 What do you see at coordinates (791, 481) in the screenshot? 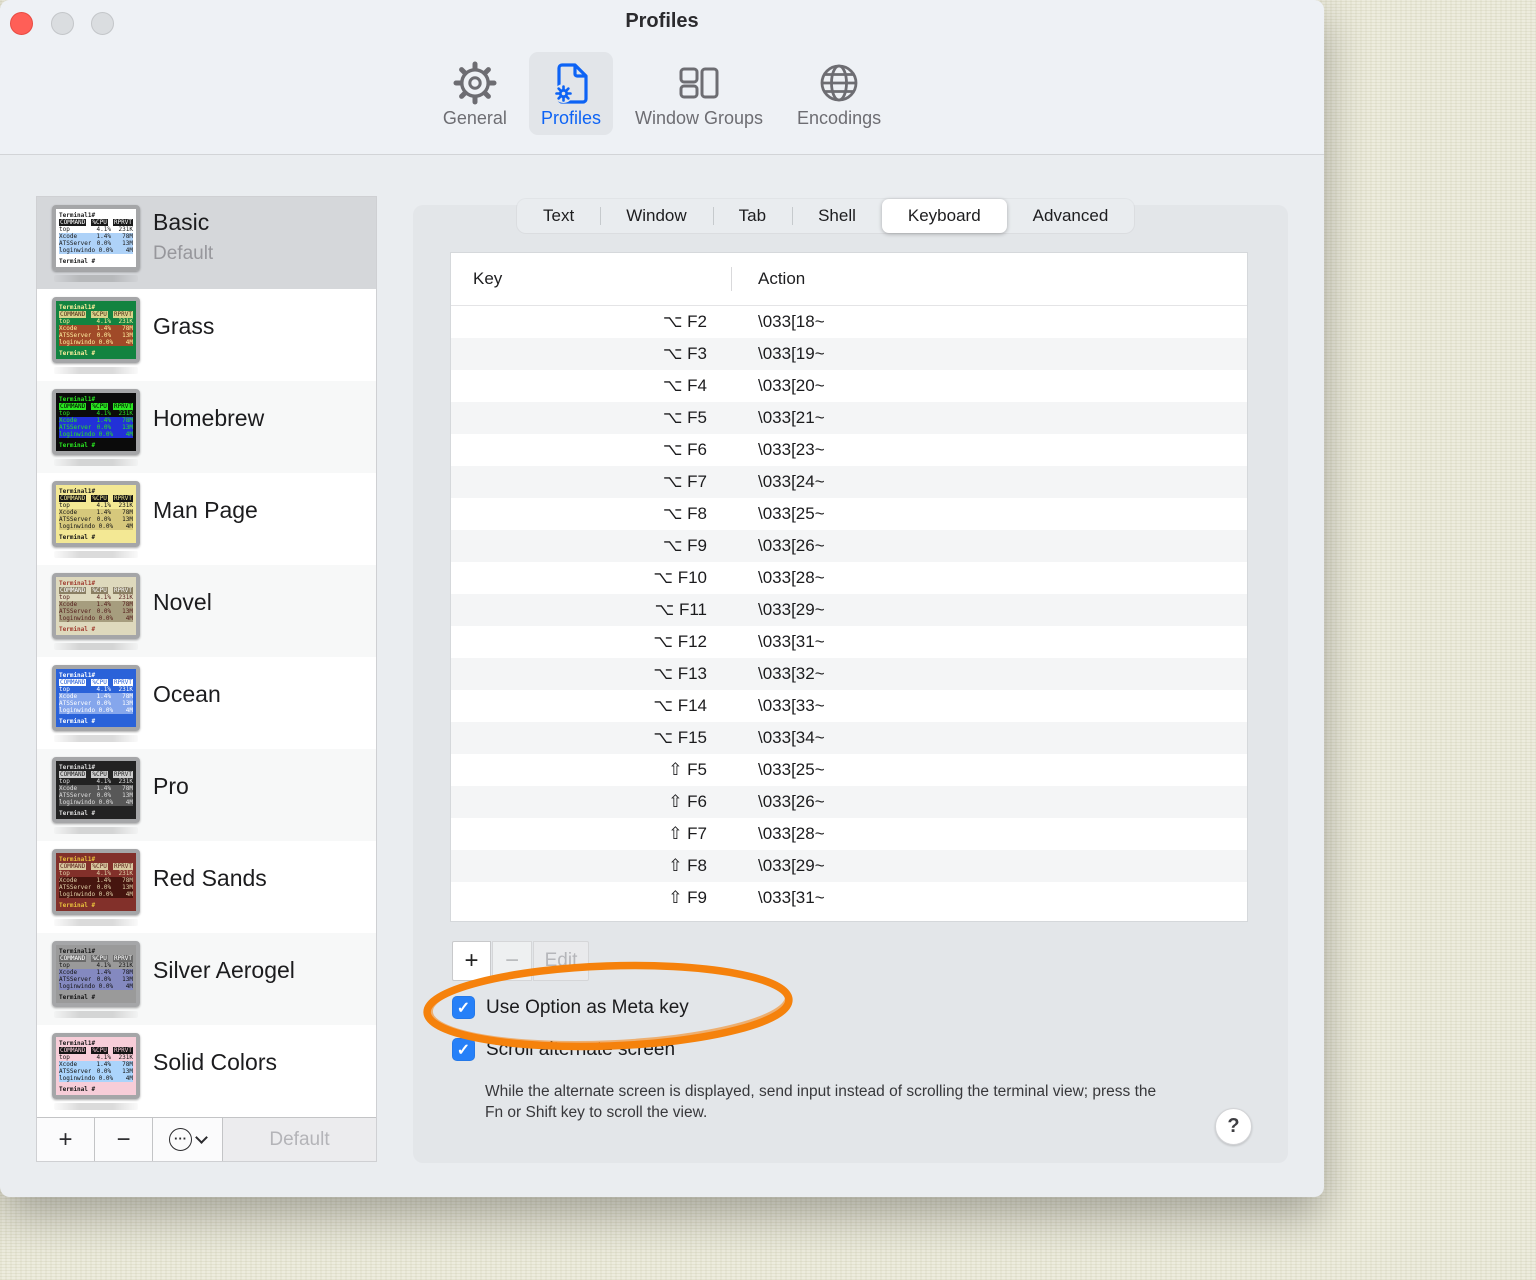
I see `action-cell: \033[24~` at bounding box center [791, 481].